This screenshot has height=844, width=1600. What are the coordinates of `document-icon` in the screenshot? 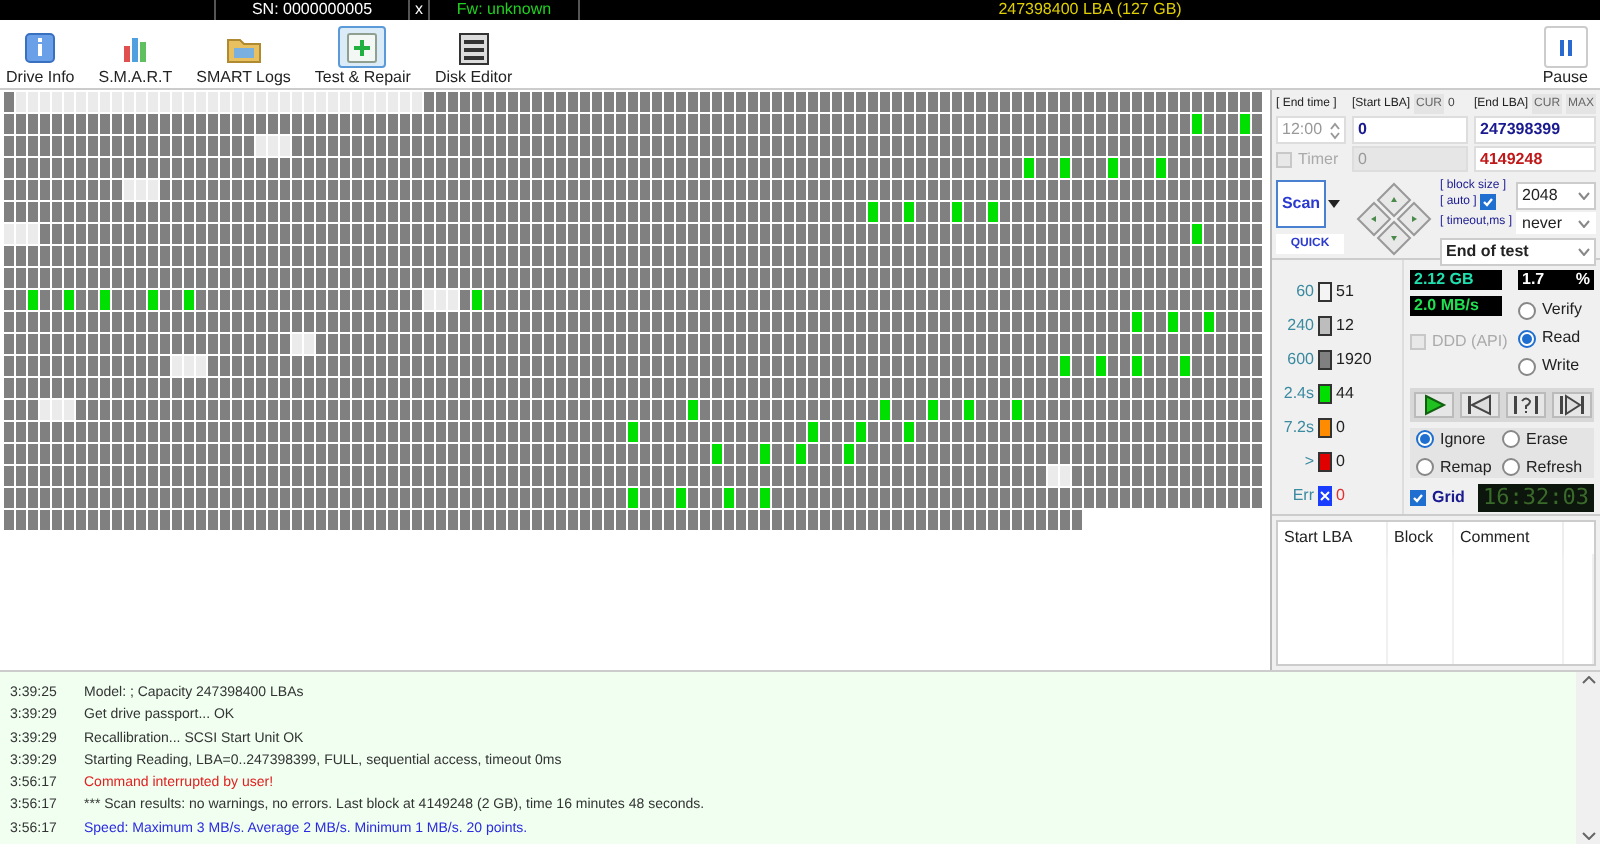 It's located at (473, 47).